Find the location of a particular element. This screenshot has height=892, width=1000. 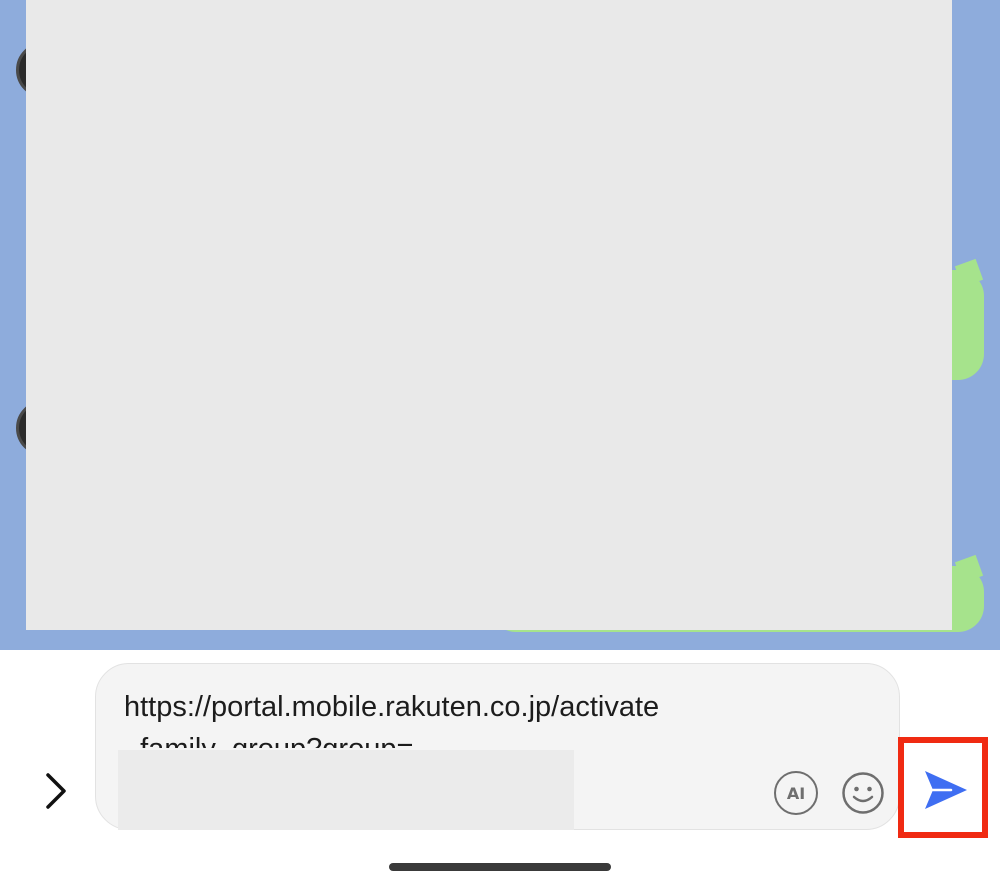

ai-assist-button: AI is located at coordinates (796, 793).